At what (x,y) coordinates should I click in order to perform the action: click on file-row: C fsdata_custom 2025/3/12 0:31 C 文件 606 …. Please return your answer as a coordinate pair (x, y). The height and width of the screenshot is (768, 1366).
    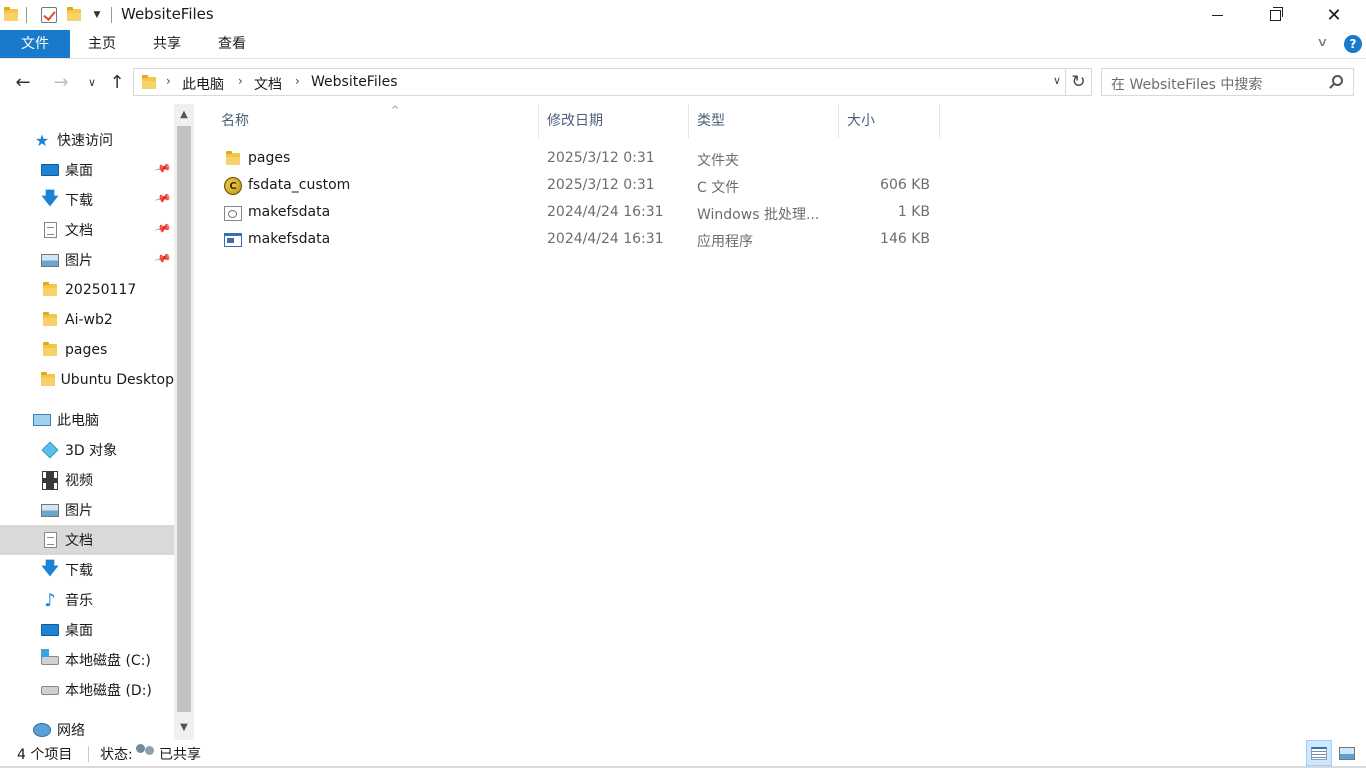
    Looking at the image, I should click on (578, 186).